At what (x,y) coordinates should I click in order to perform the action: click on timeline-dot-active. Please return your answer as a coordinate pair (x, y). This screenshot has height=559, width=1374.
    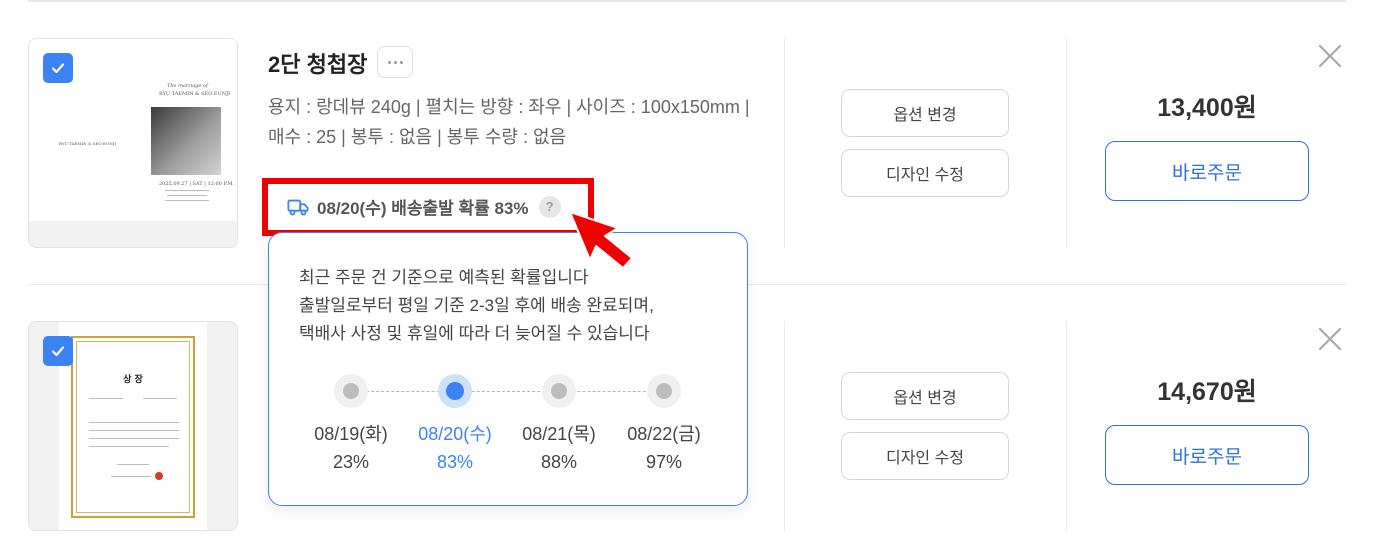
    Looking at the image, I should click on (455, 391).